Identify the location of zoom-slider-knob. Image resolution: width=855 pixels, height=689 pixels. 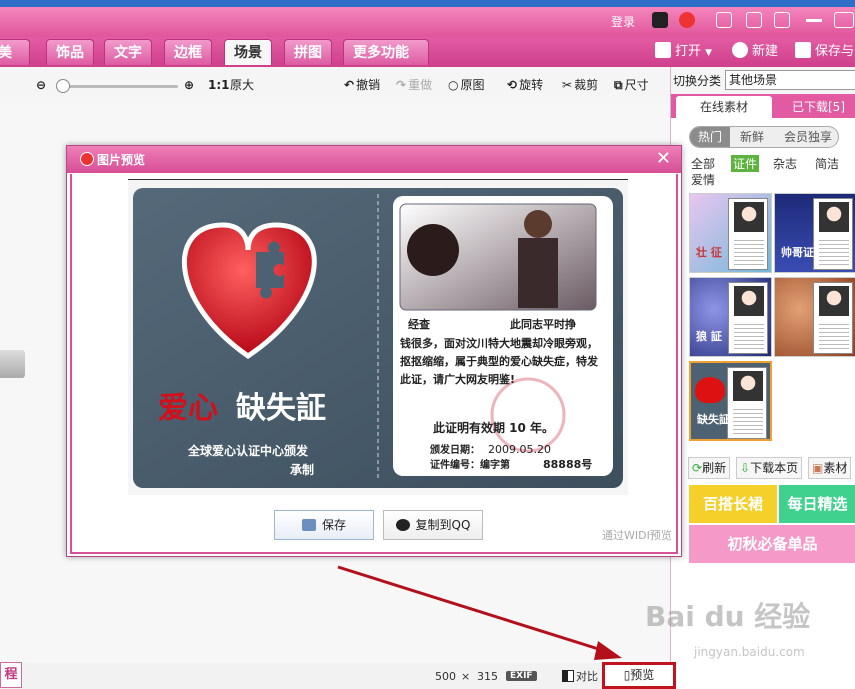
(63, 86).